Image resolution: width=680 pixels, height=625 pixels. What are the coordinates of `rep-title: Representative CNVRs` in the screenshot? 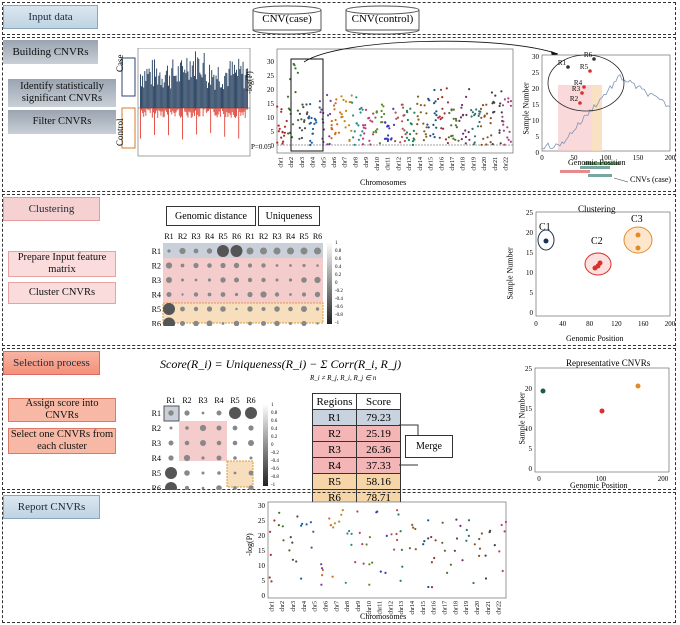 It's located at (608, 363).